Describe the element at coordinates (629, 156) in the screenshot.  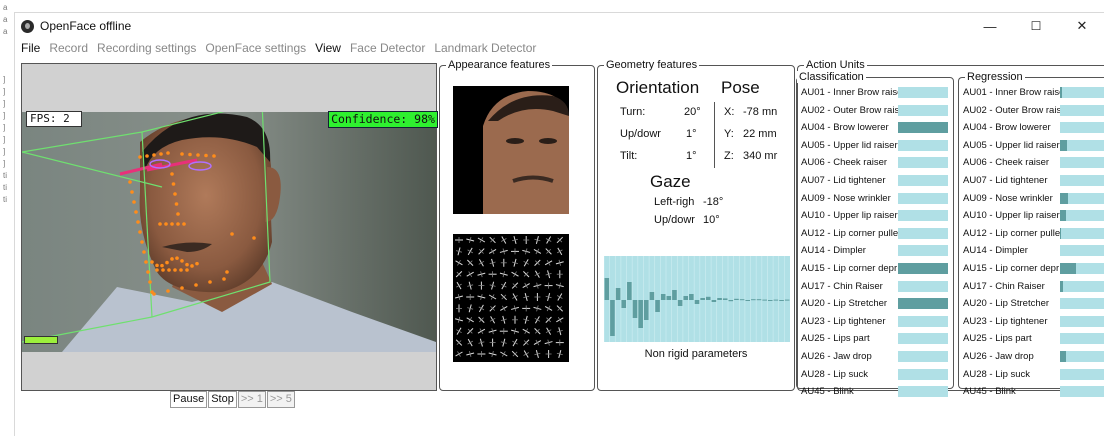
I see `tilt-label: Tilt:` at that location.